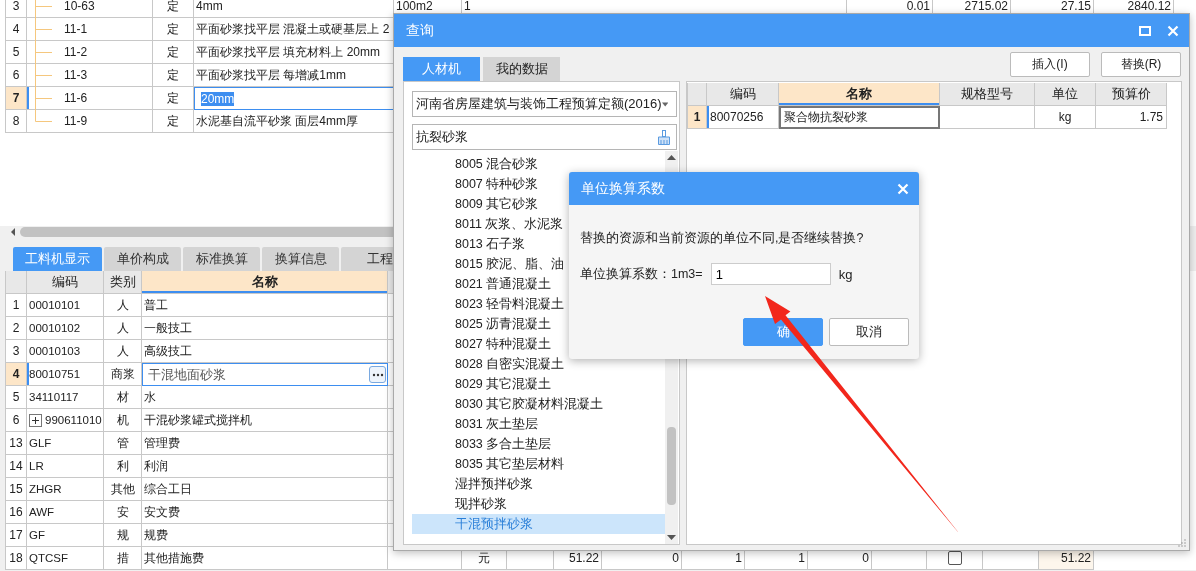 This screenshot has width=1196, height=571. I want to click on checkbox, so click(954, 558).